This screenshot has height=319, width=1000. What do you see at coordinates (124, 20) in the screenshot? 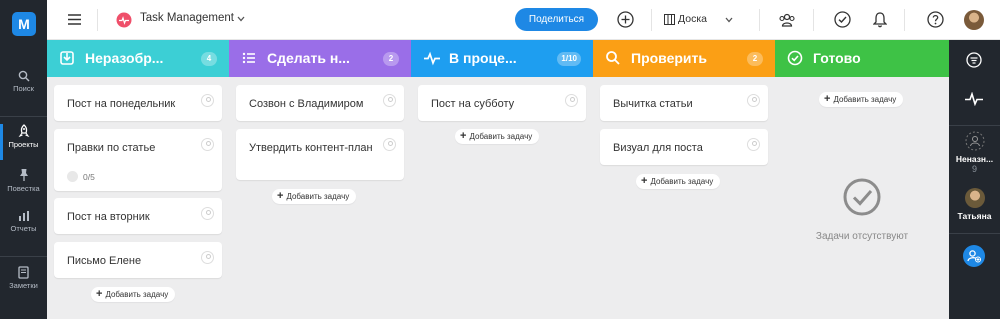
I see `heartbeat-icon` at bounding box center [124, 20].